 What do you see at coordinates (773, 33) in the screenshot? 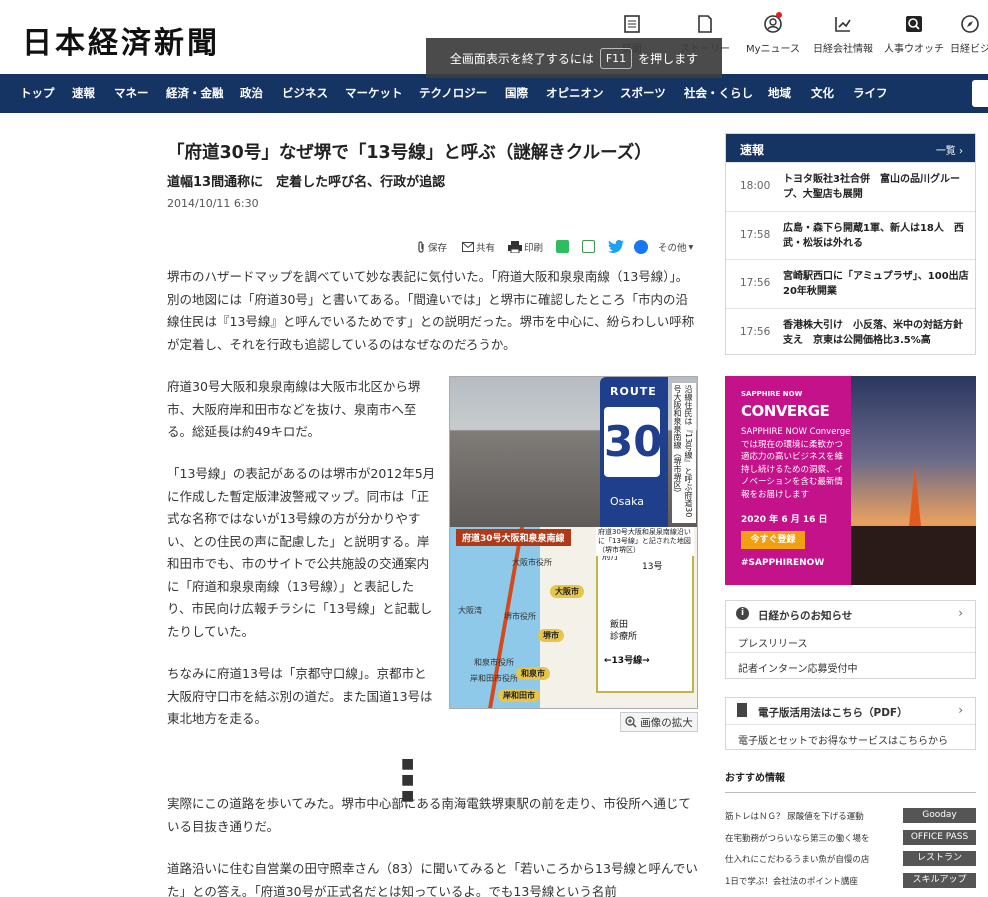
I see `my-news-button: Myニュース` at bounding box center [773, 33].